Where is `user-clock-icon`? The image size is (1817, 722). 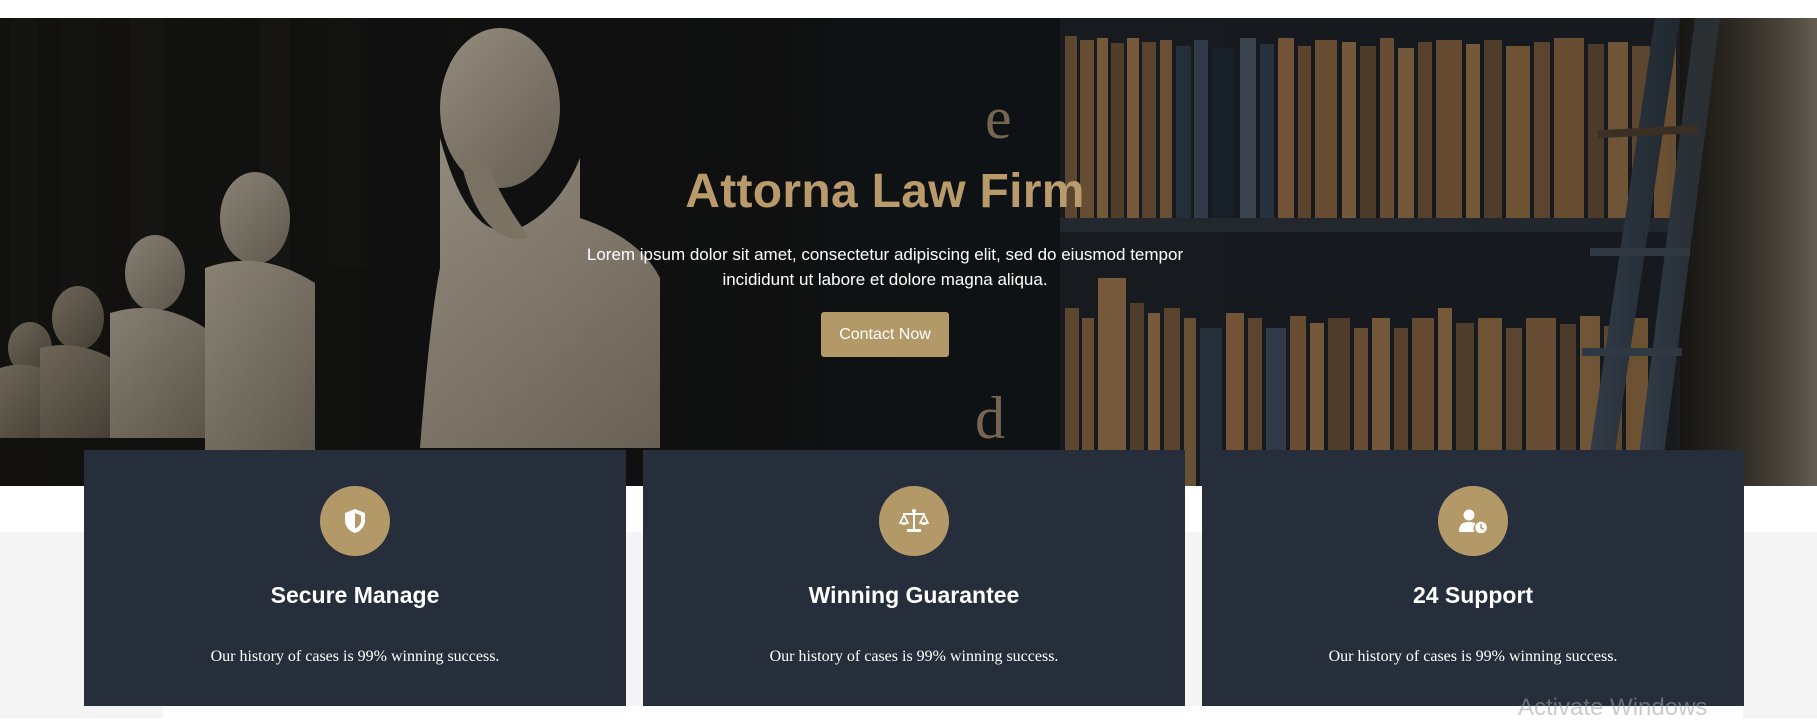 user-clock-icon is located at coordinates (1473, 521).